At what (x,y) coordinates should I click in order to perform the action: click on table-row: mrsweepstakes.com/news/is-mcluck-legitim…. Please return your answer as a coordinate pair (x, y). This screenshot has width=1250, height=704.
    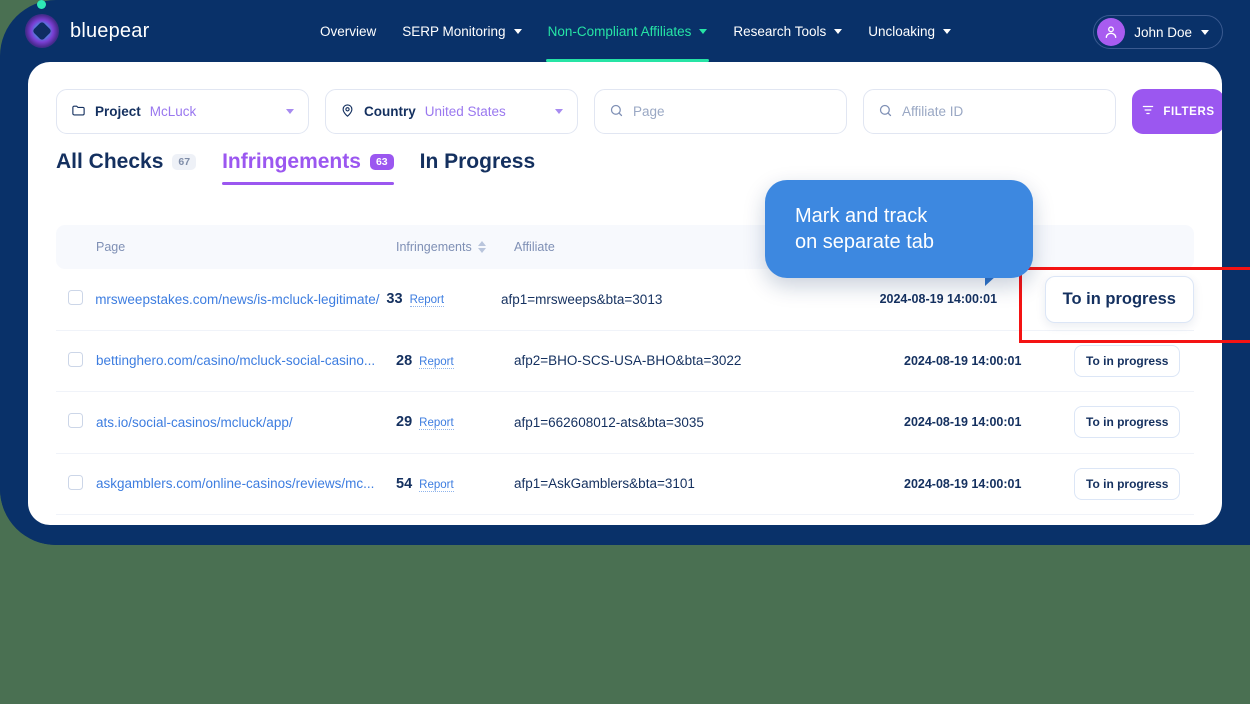
    Looking at the image, I should click on (625, 300).